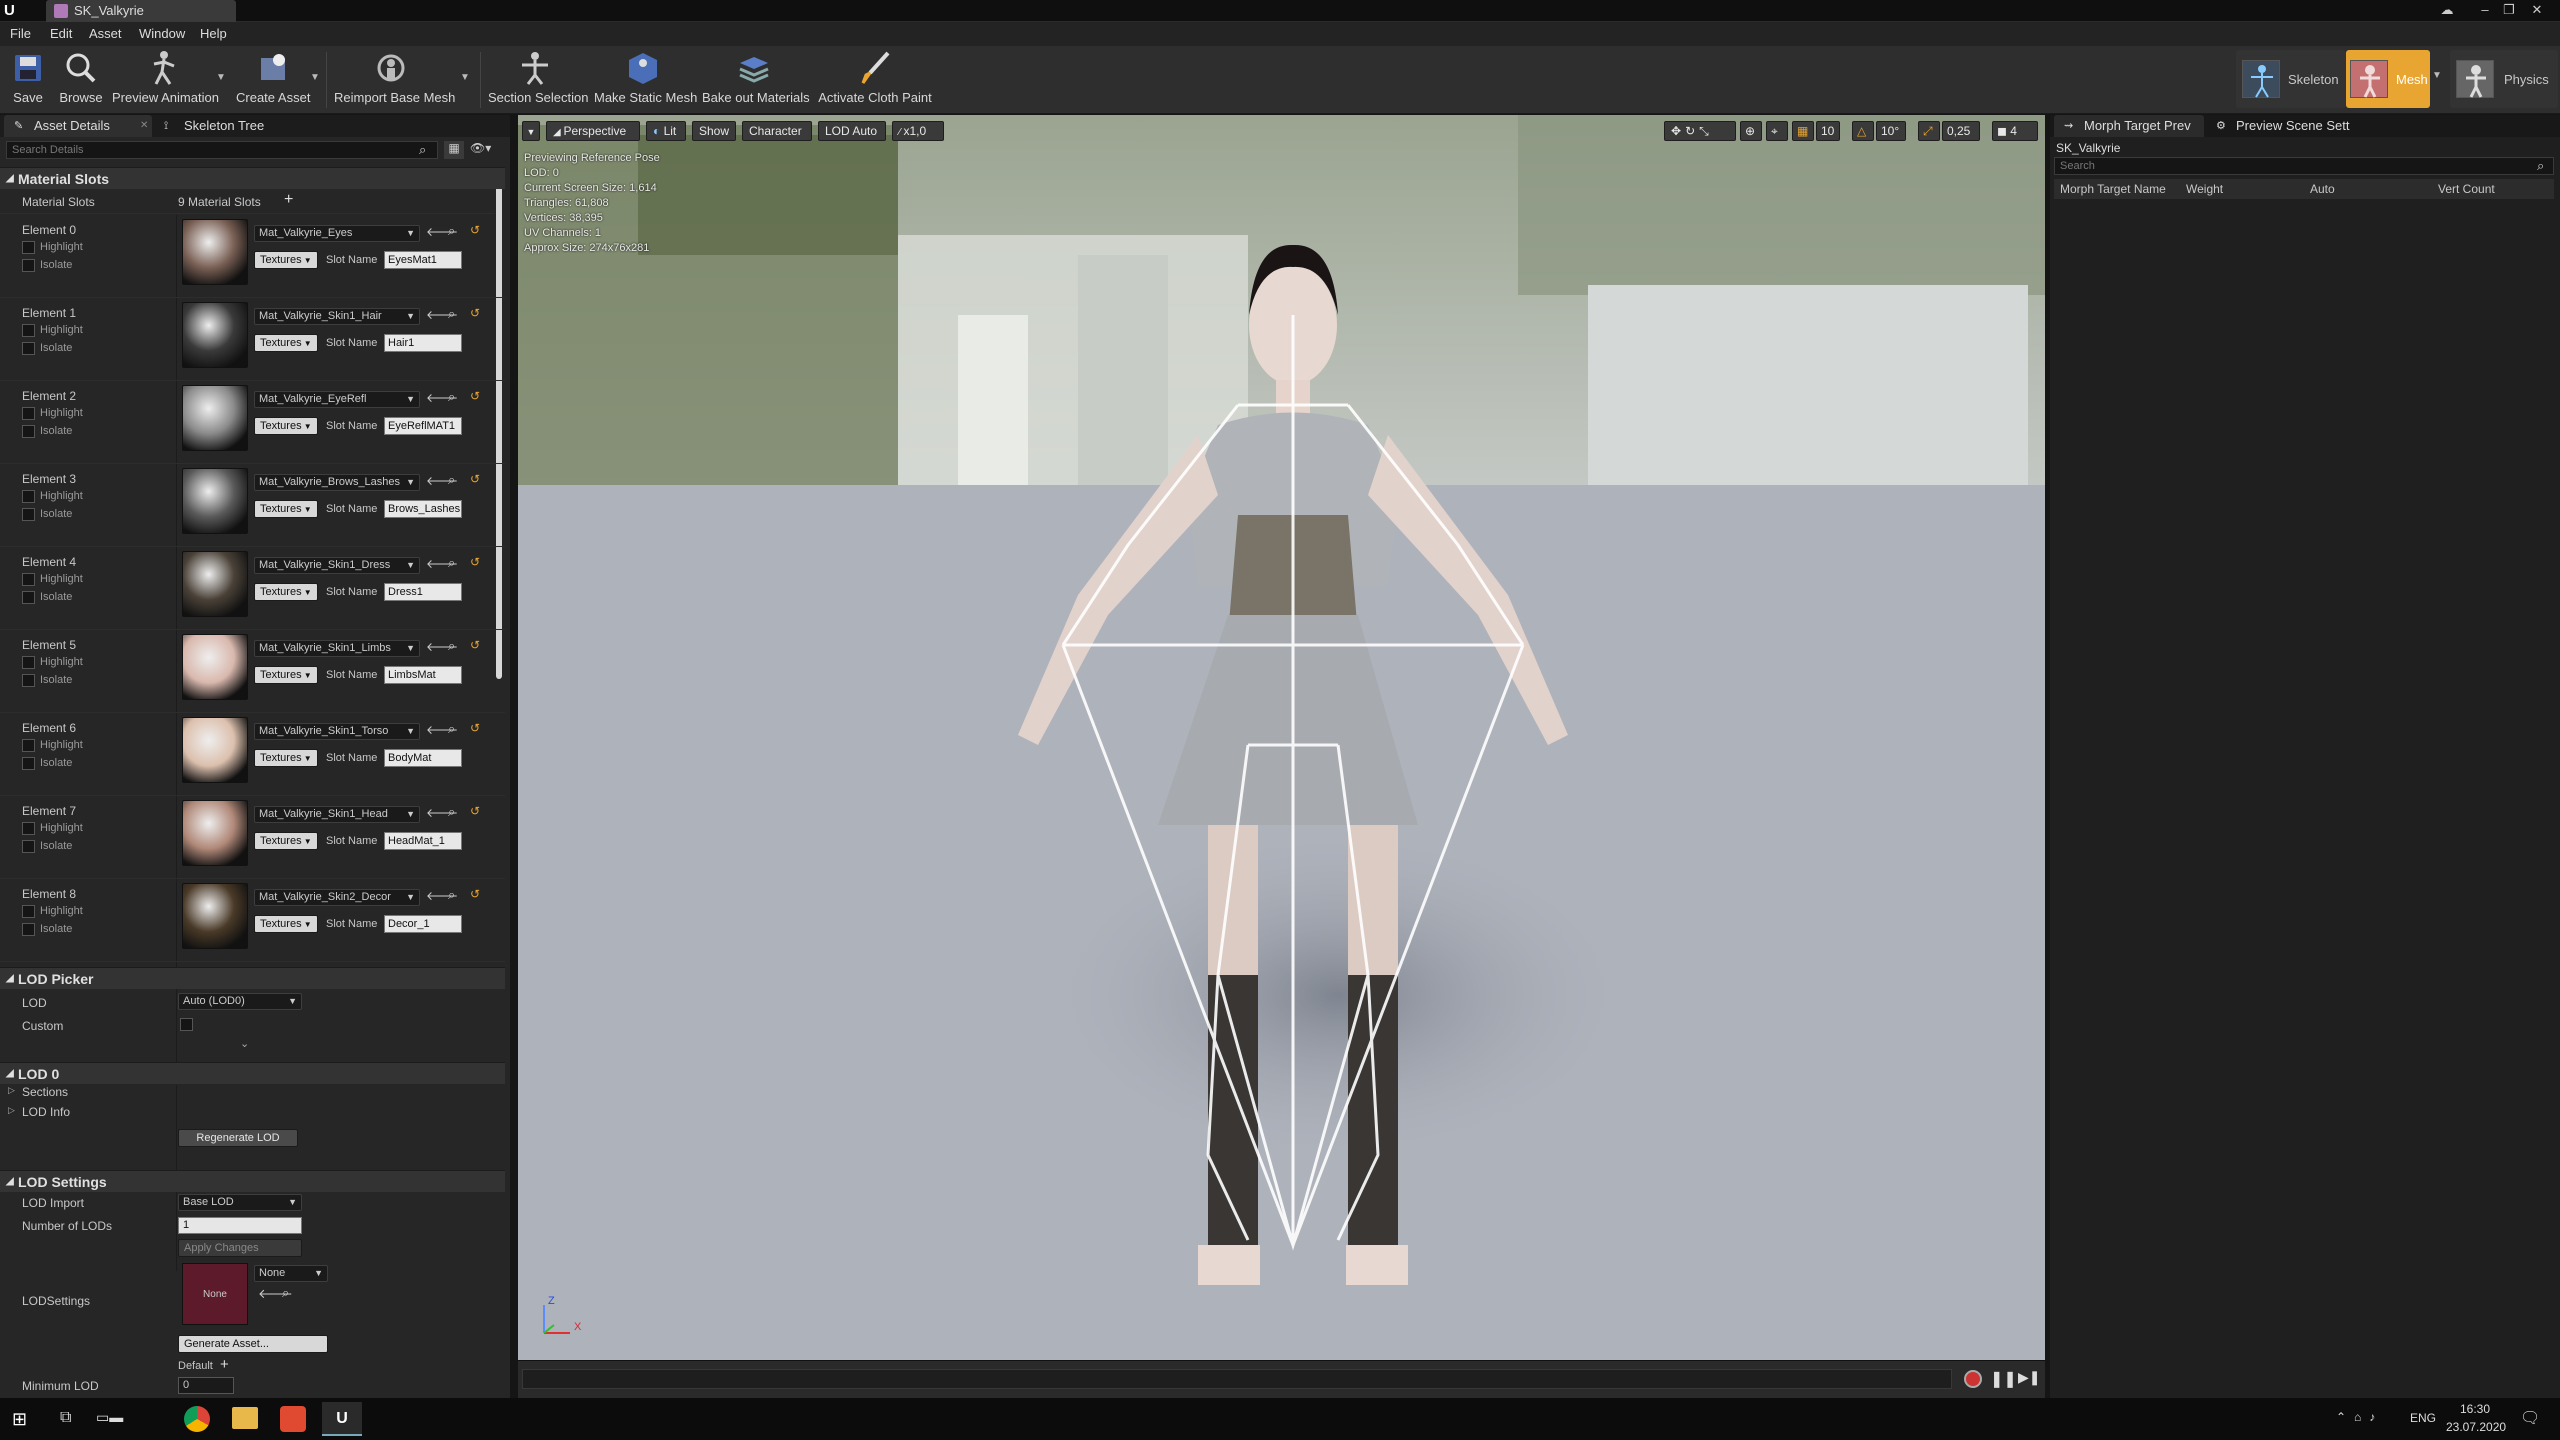 This screenshot has height=1440, width=2560. I want to click on view-options-icon: 👁▾, so click(487, 150).